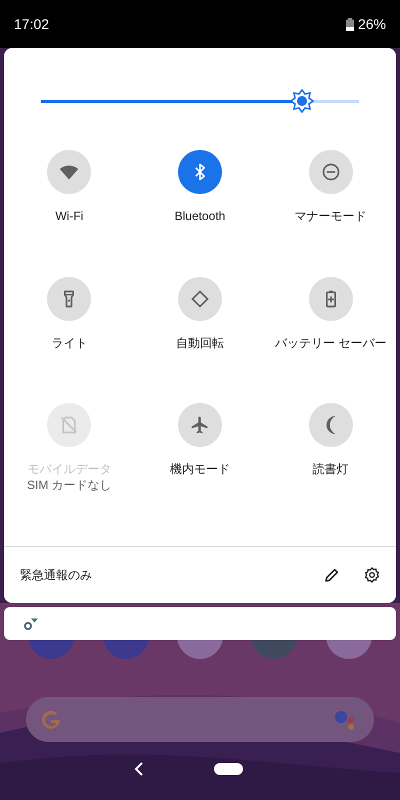  I want to click on minus-circle-icon, so click(330, 172).